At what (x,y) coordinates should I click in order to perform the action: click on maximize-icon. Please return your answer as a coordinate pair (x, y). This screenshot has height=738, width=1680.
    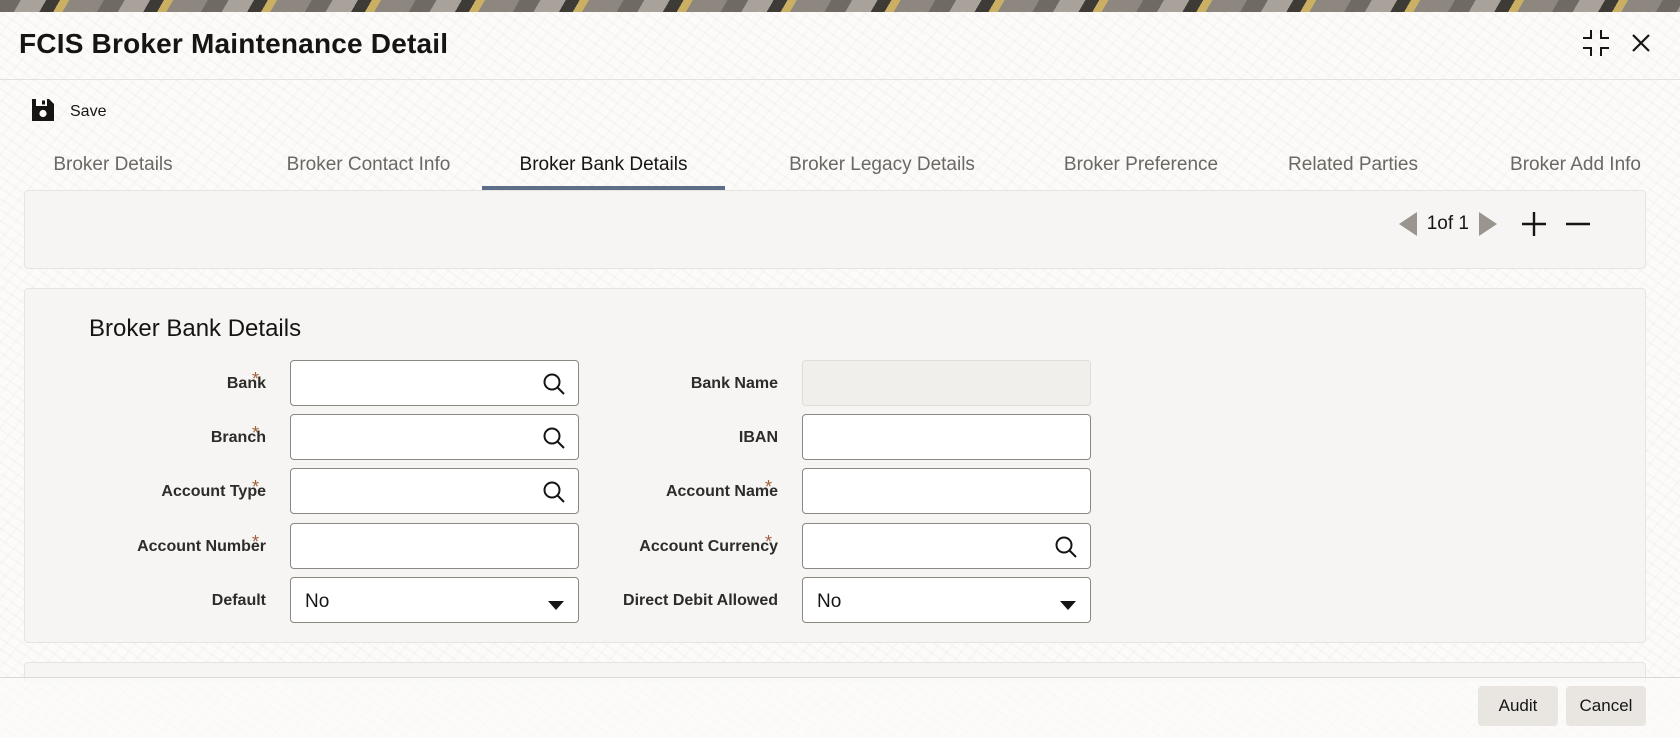
    Looking at the image, I should click on (1596, 43).